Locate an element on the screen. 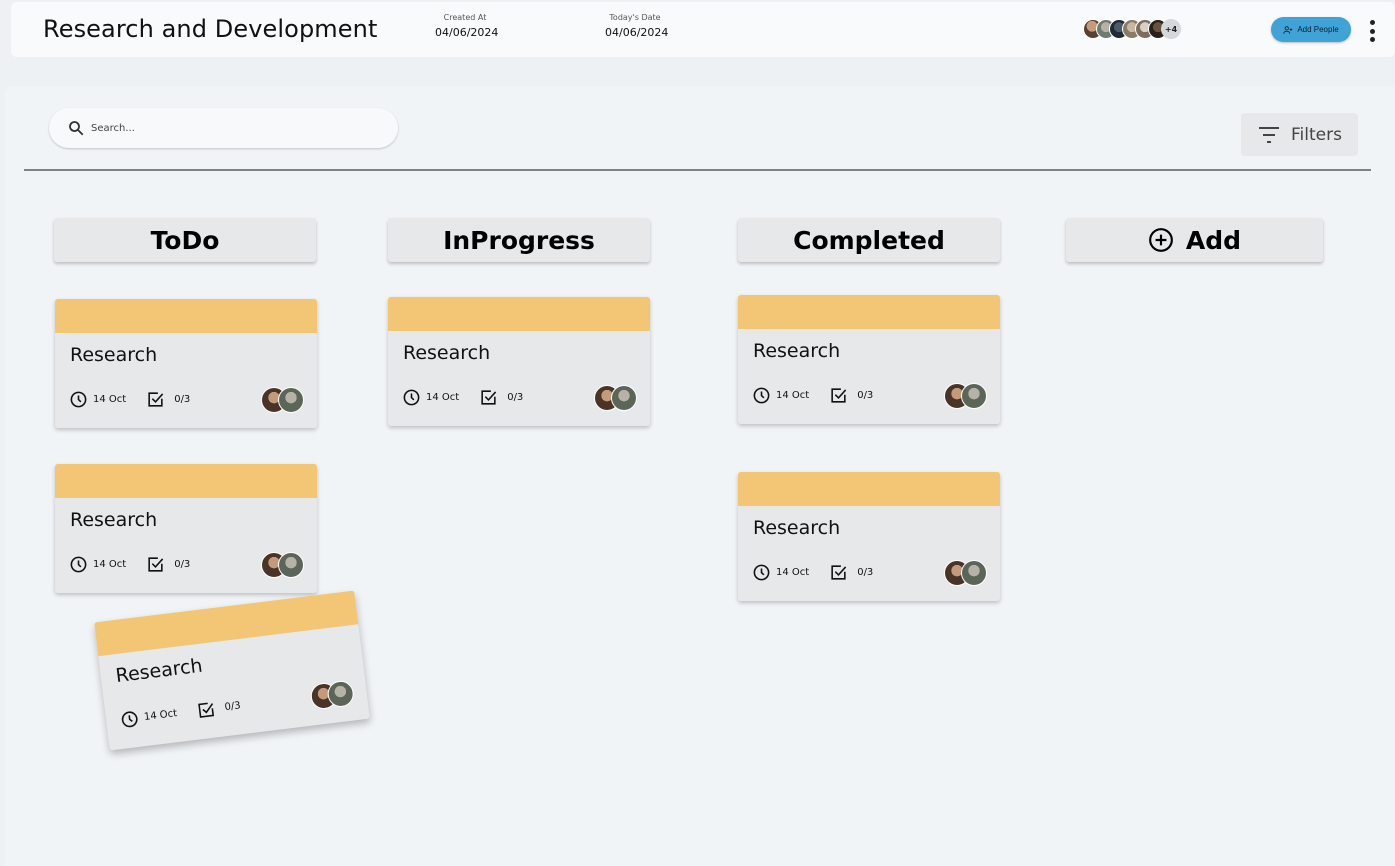  column-title: Completed is located at coordinates (869, 240).